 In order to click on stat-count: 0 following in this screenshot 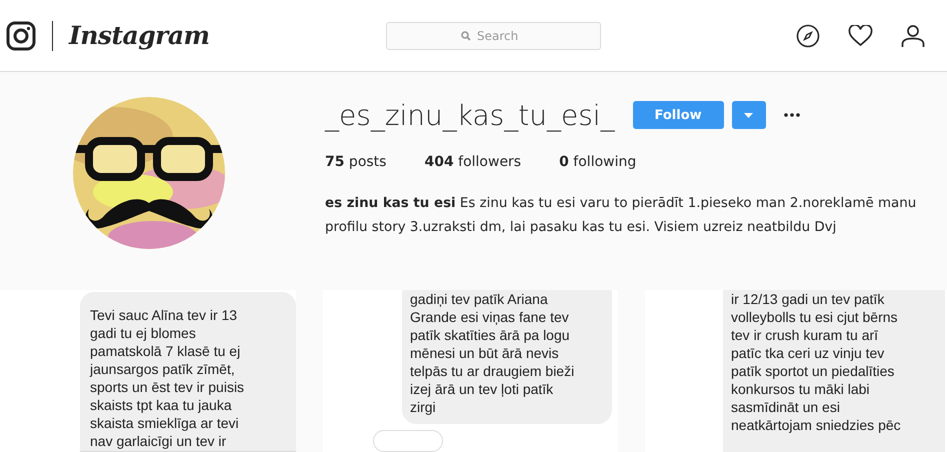, I will do `click(597, 162)`.